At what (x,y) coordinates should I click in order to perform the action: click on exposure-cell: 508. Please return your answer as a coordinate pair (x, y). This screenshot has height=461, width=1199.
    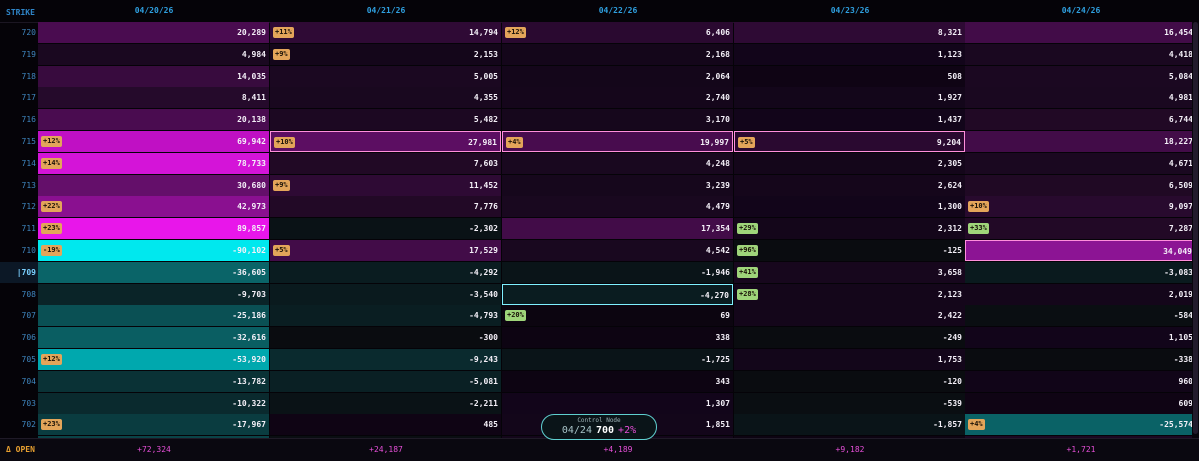
    Looking at the image, I should click on (849, 76).